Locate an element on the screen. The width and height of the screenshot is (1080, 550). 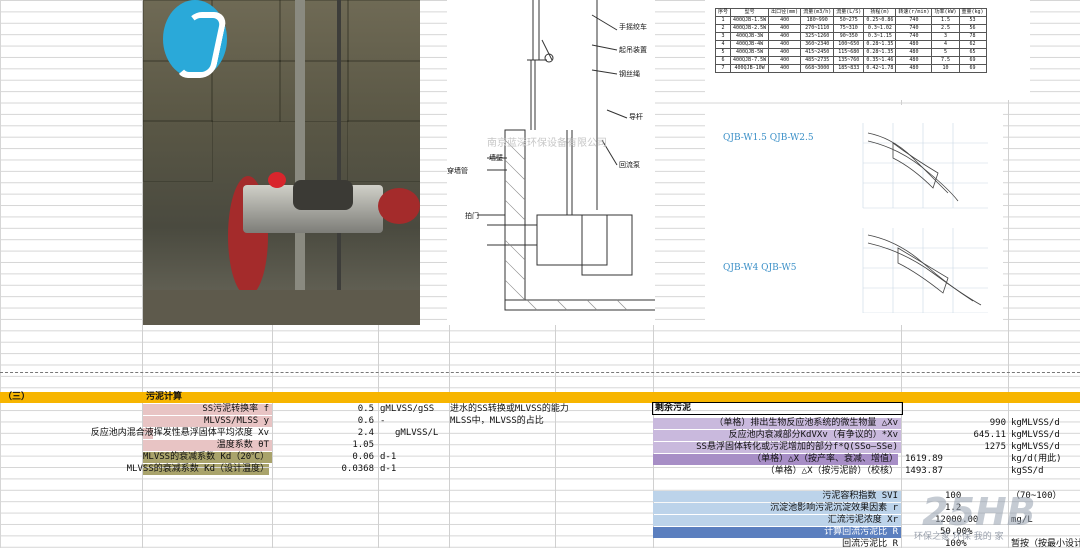
curve-title: QJB-W1.5 QJB-W2.5 is located at coordinates (768, 138).